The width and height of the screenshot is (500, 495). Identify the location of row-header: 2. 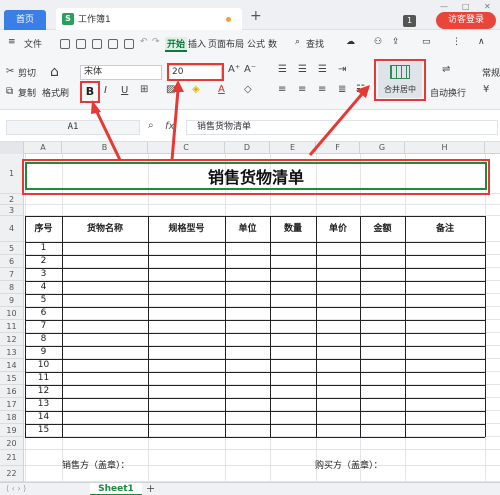
(12, 199).